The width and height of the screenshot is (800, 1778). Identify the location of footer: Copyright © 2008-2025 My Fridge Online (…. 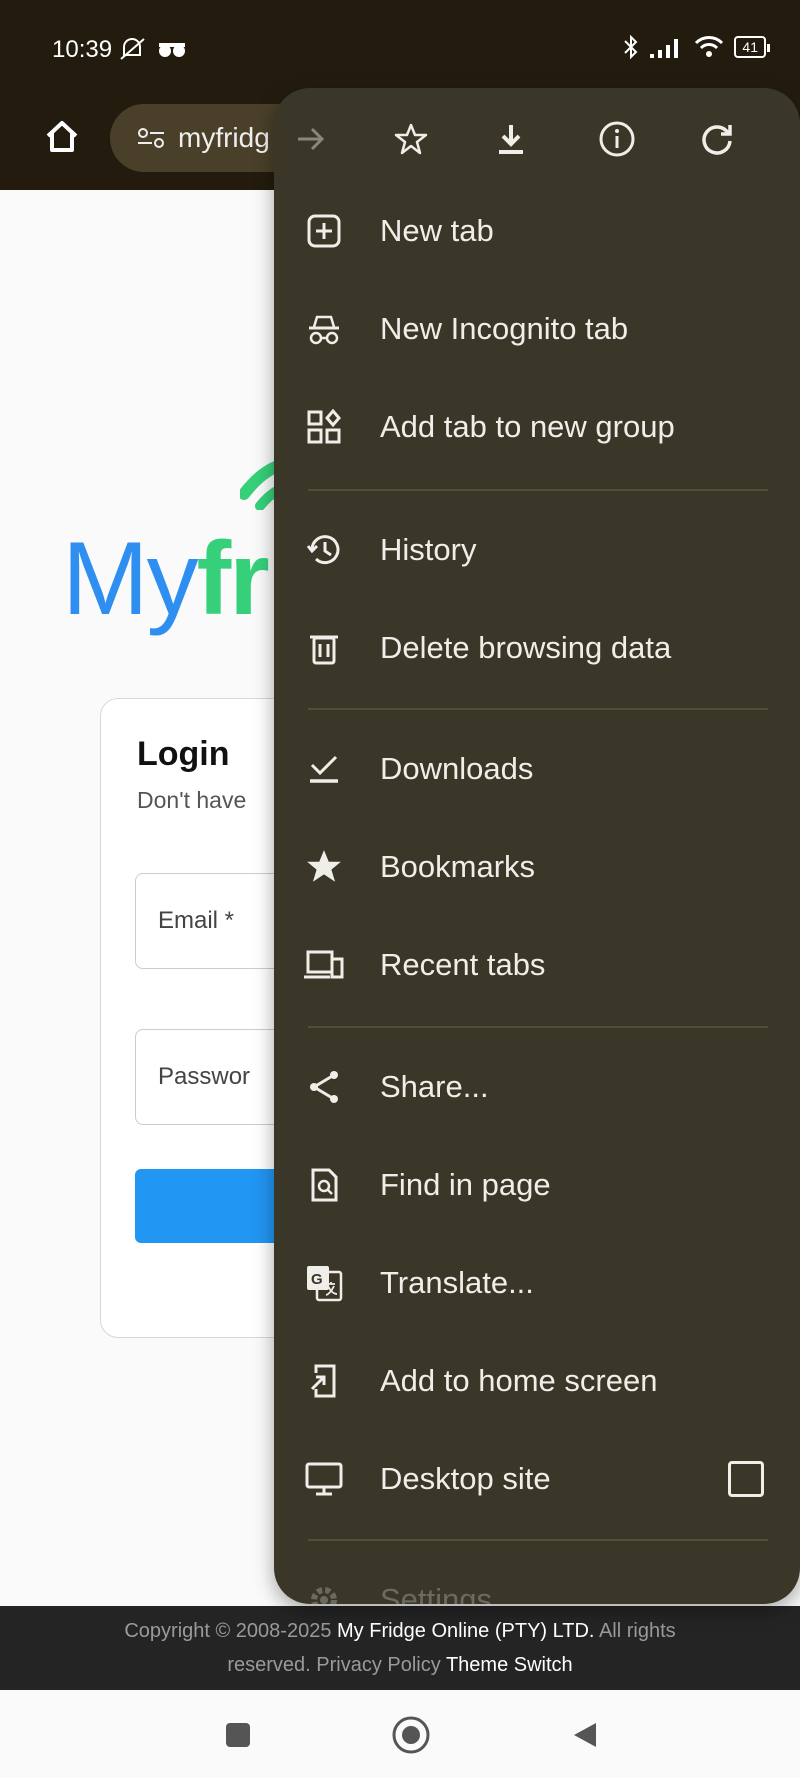
(400, 1648).